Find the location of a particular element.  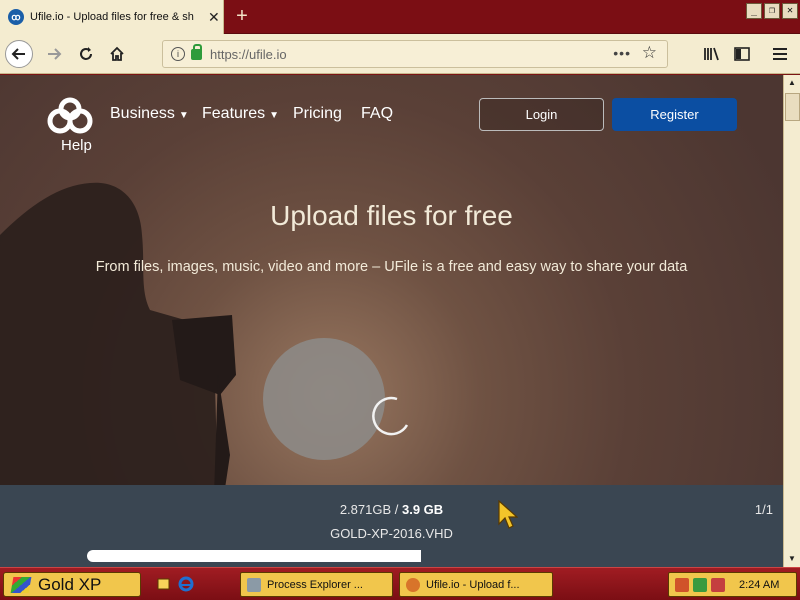

nav-pricing-link: Pricing is located at coordinates (317, 114).